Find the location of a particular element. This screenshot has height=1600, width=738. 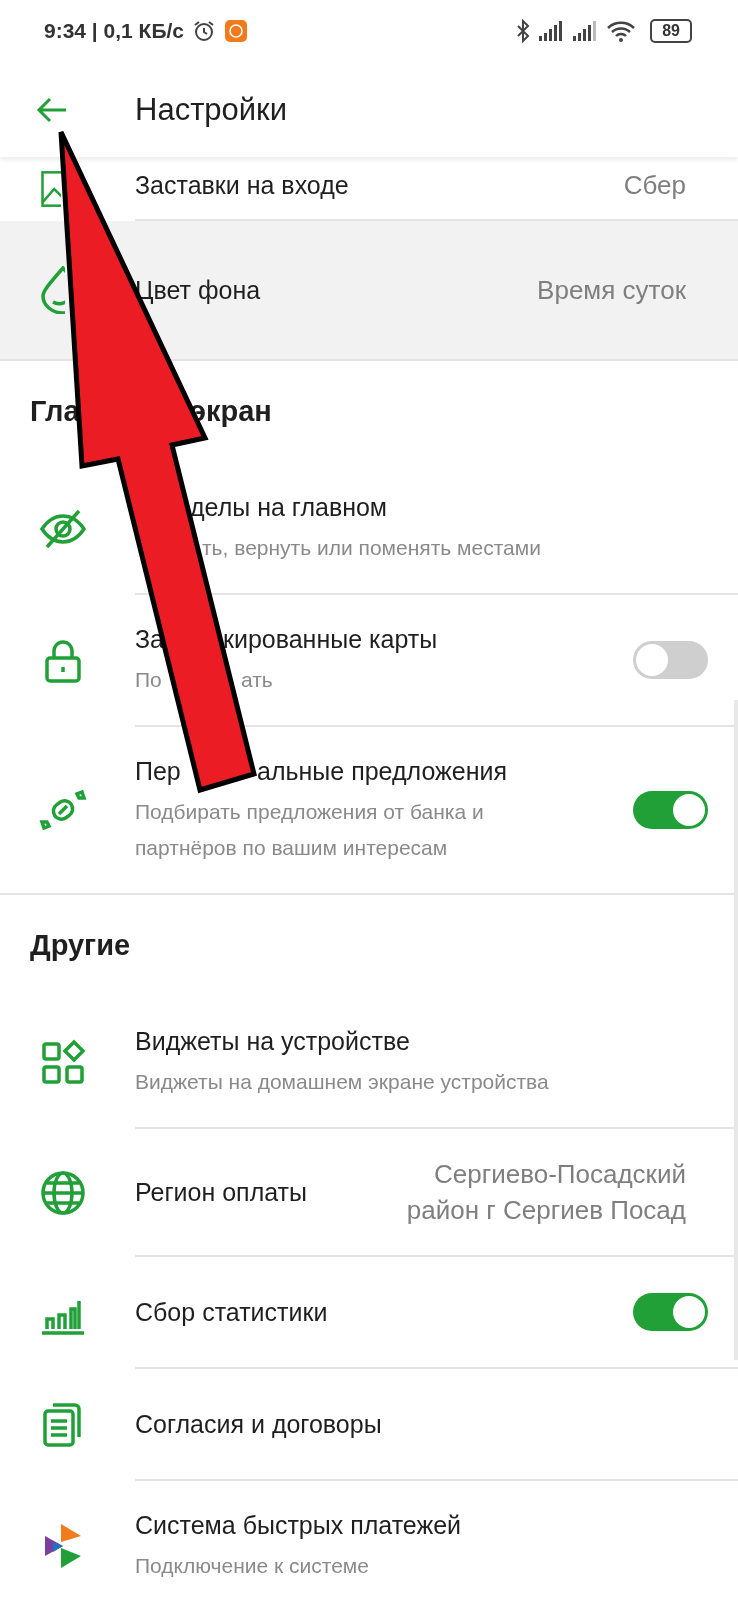

row-title: Согласия и договоры is located at coordinates (258, 1424).